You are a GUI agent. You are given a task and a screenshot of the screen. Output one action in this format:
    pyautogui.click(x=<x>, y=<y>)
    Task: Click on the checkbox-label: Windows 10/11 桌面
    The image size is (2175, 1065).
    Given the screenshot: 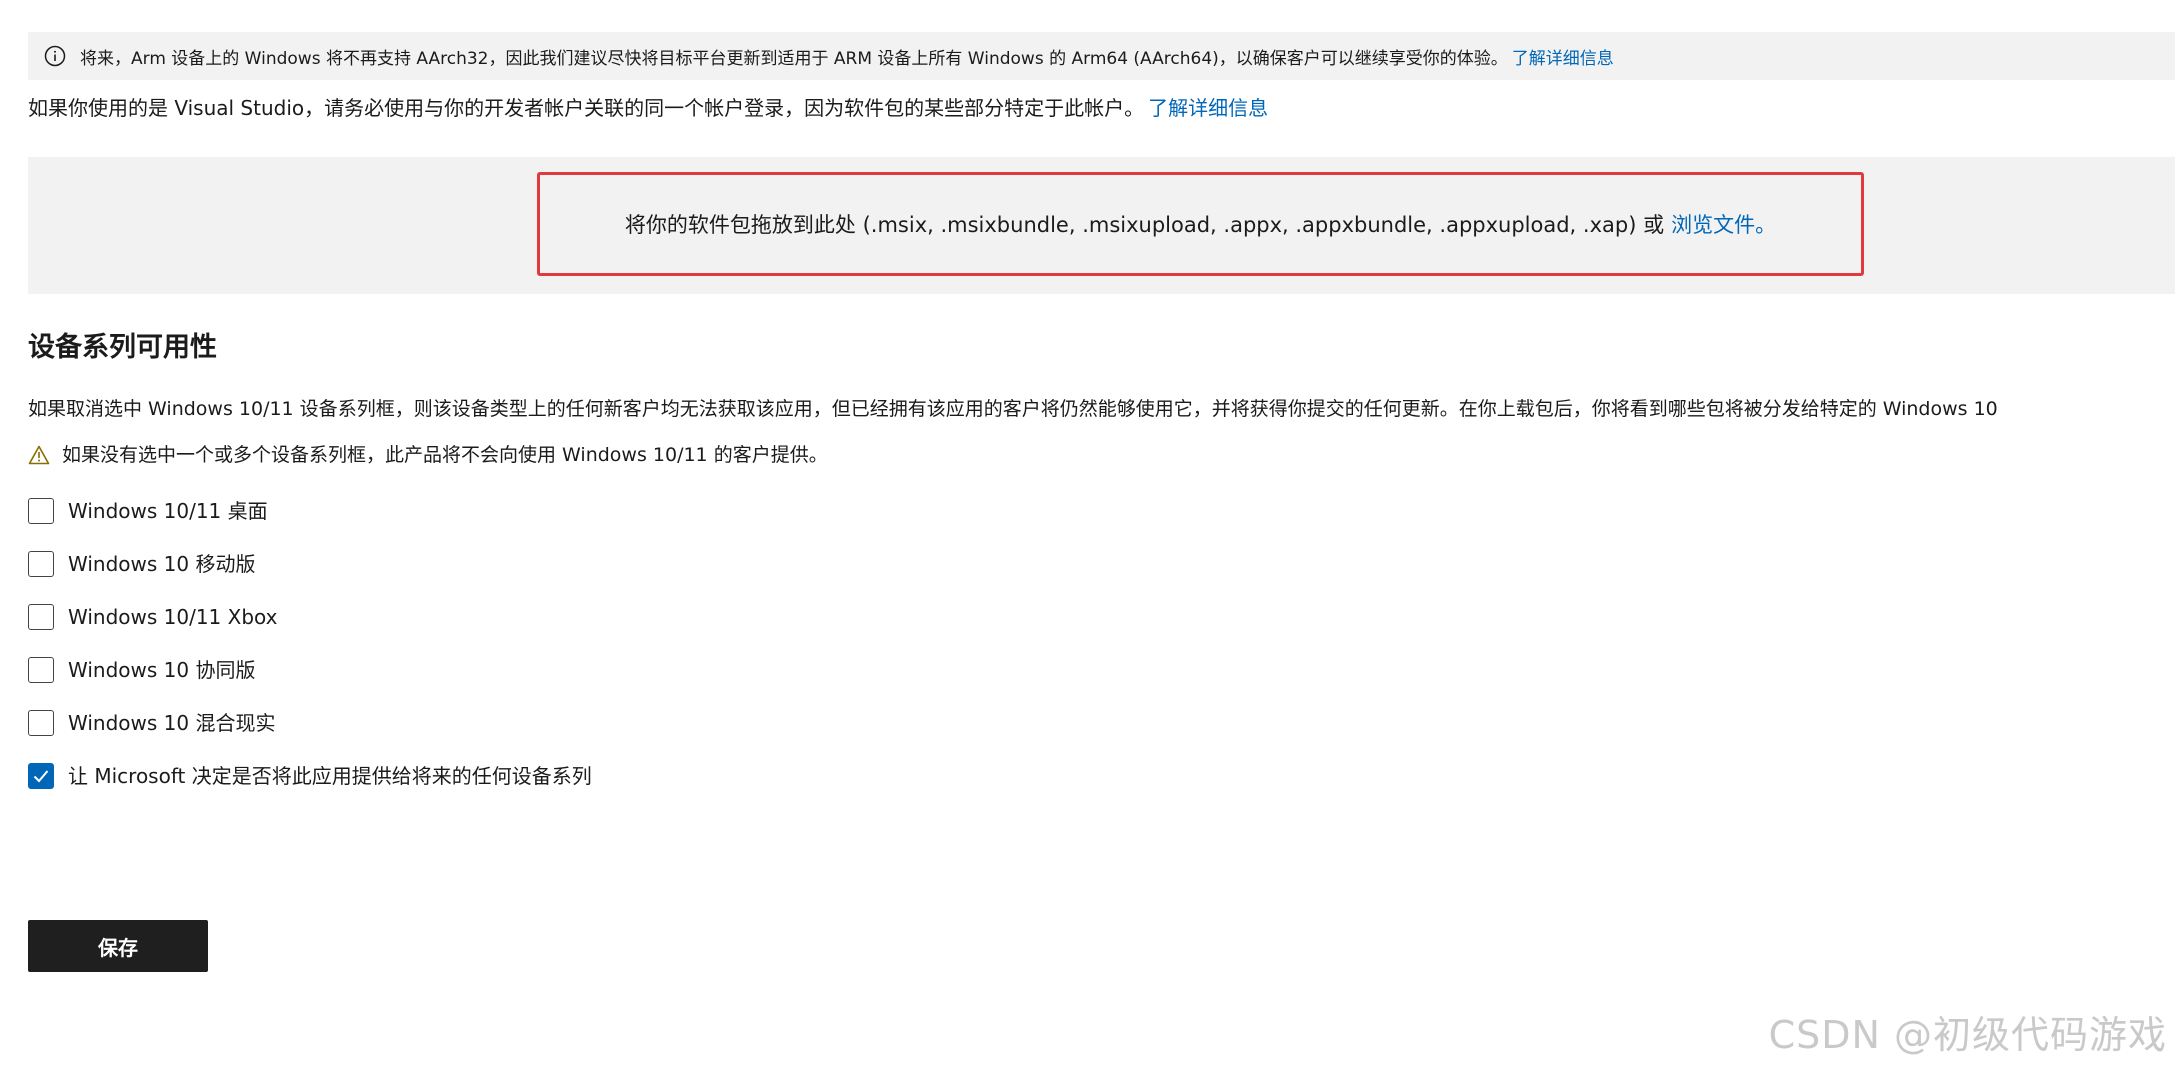 What is the action you would take?
    pyautogui.click(x=168, y=510)
    